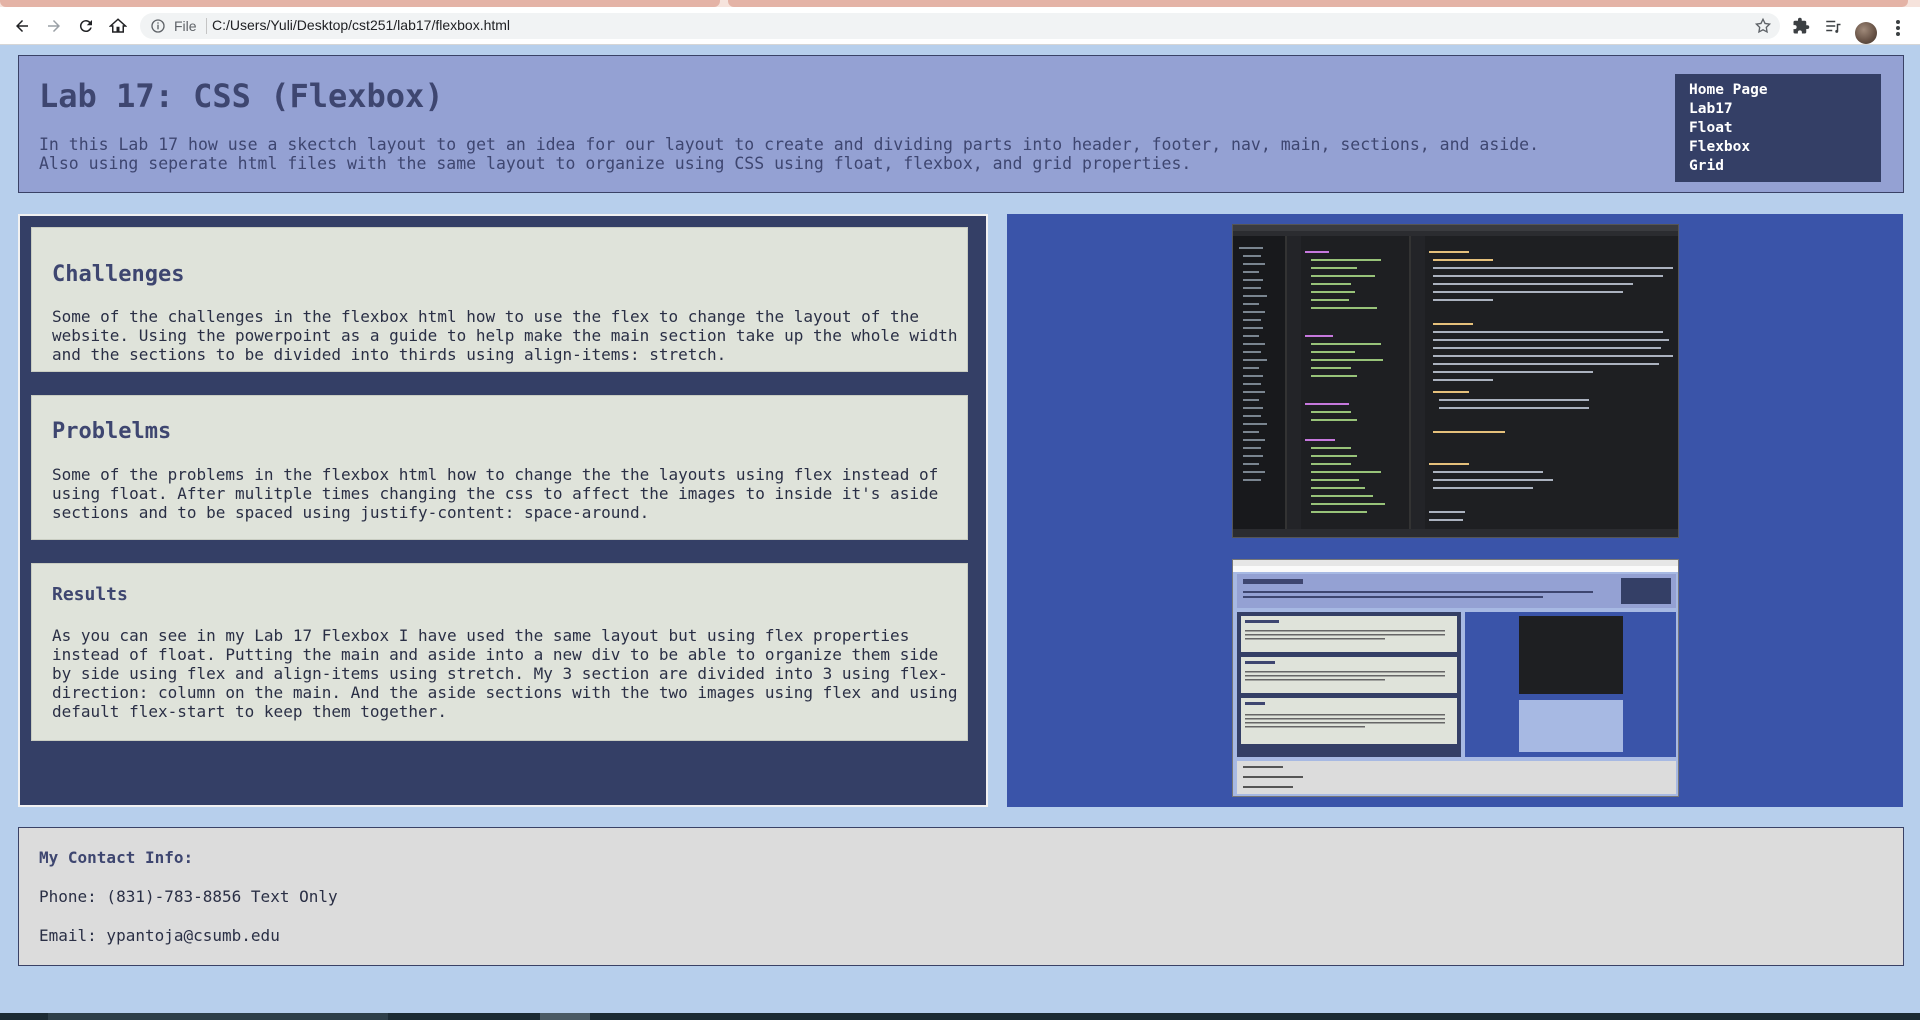  Describe the element at coordinates (1455, 678) in the screenshot. I see `webpage-preview-screenshot` at that location.